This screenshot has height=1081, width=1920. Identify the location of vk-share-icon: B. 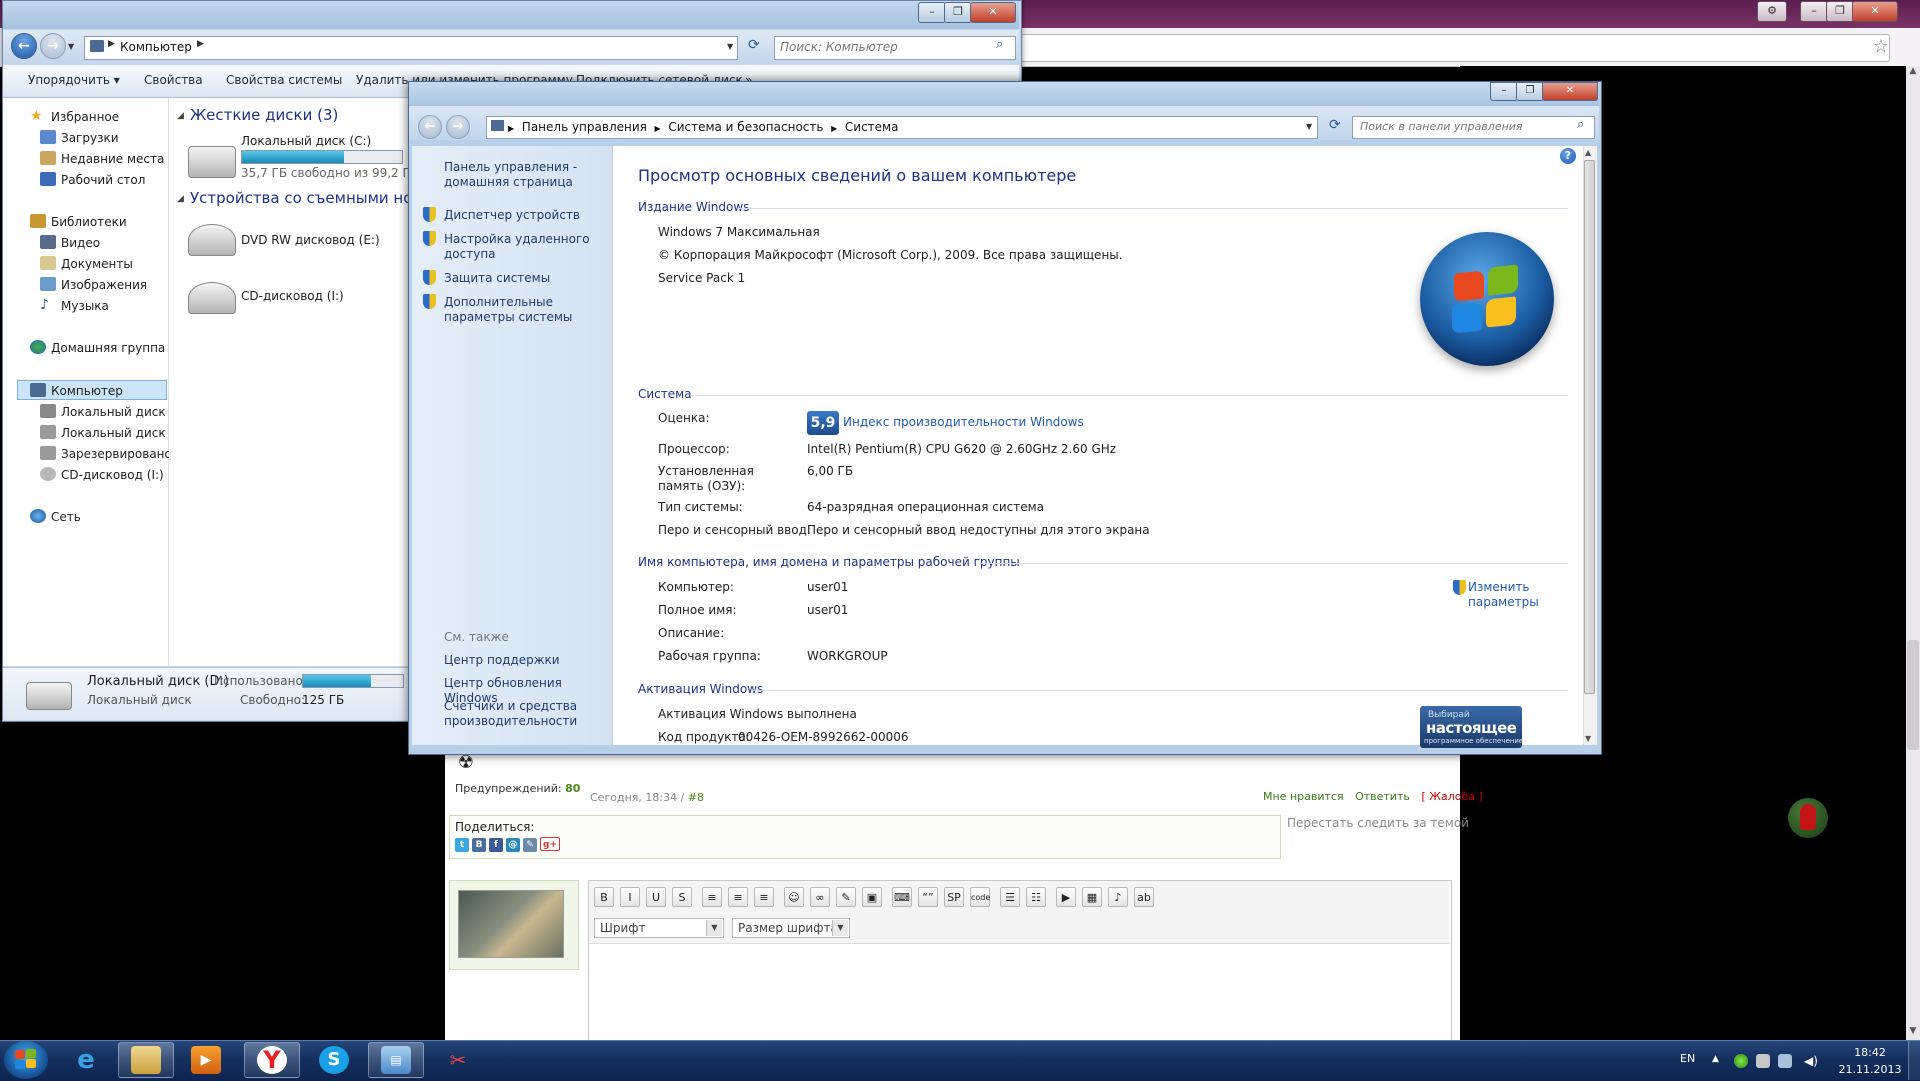
(479, 845).